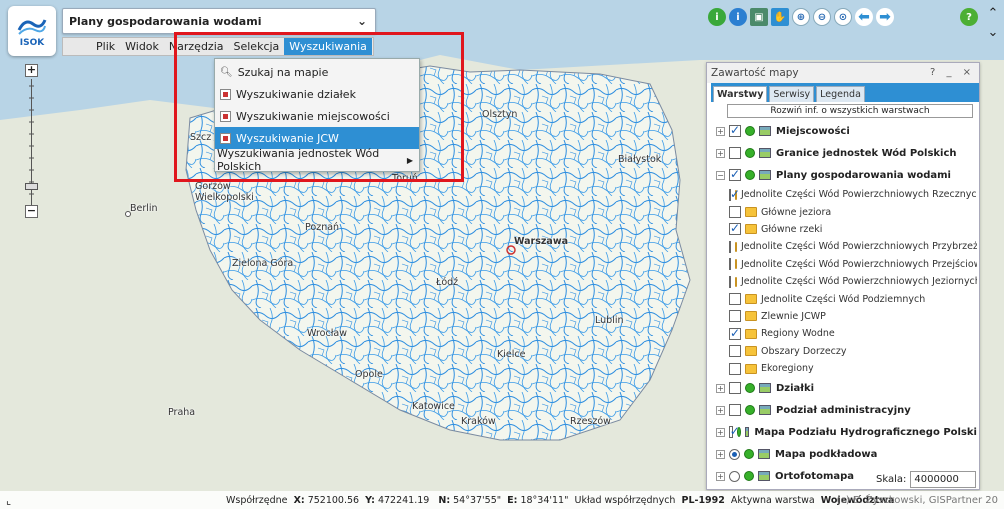 Image resolution: width=1004 pixels, height=509 pixels. Describe the element at coordinates (842, 368) in the screenshot. I see `layer-row: Ekoregiony` at that location.